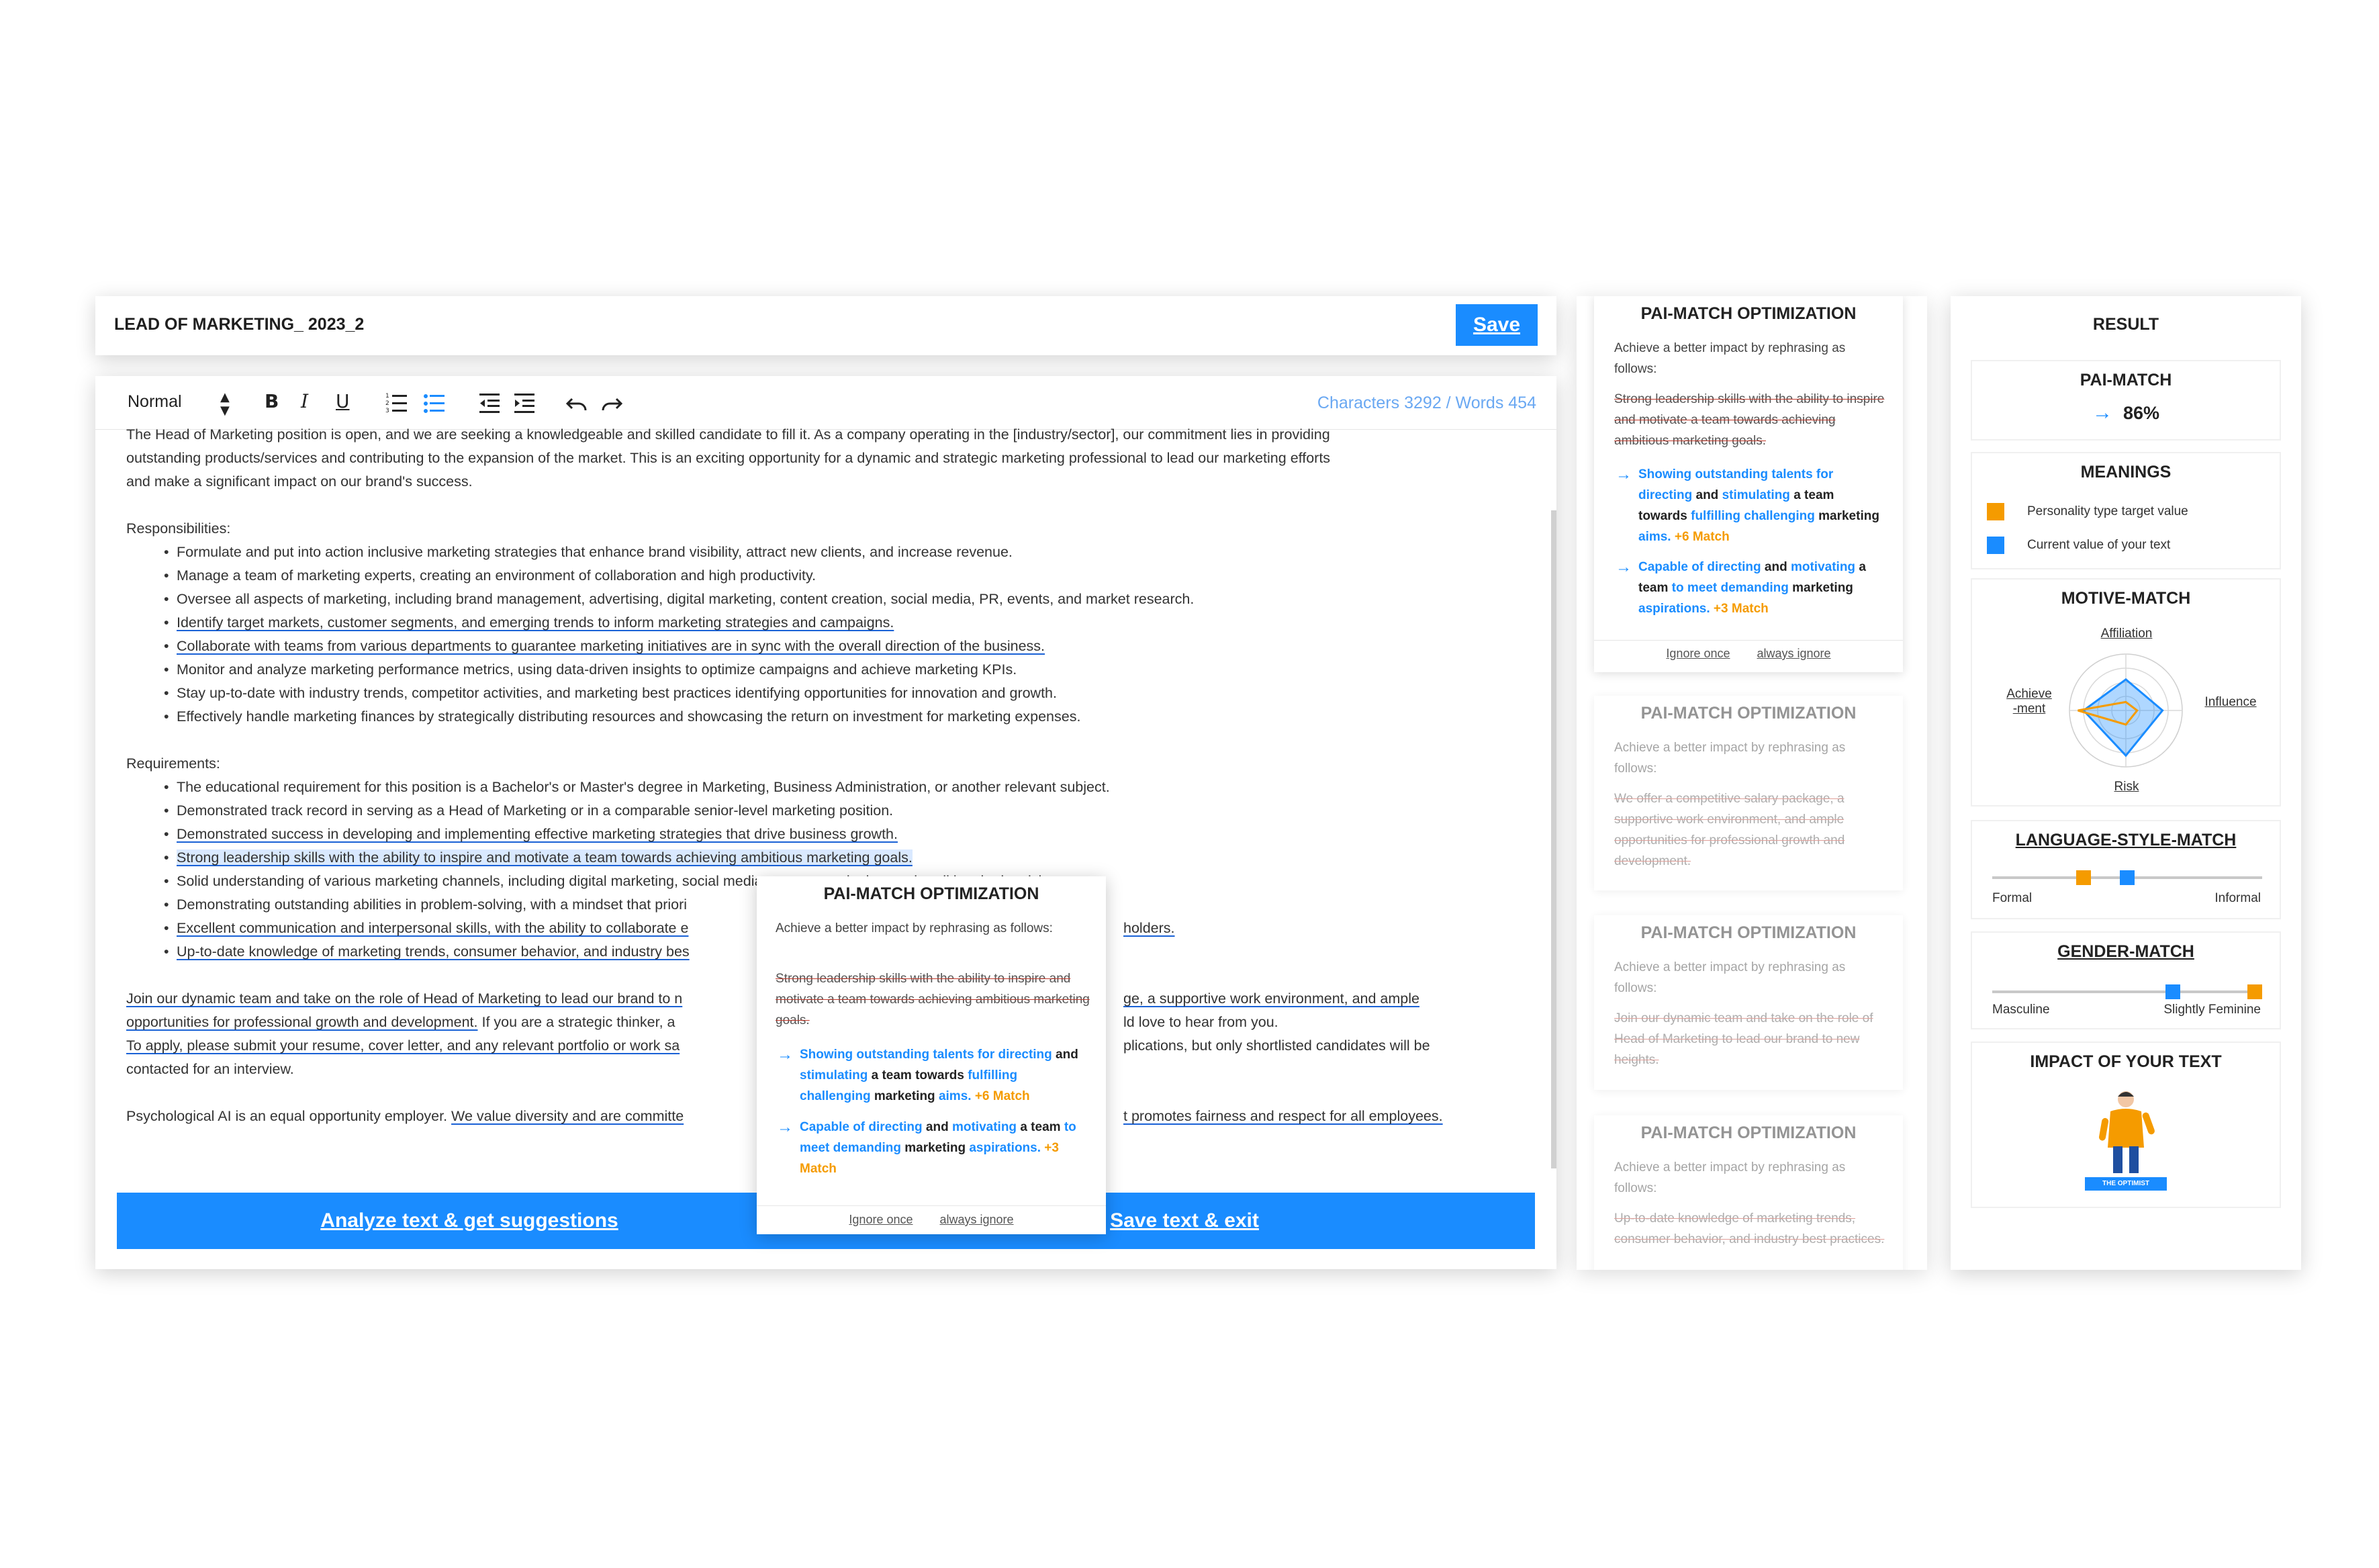 The width and height of the screenshot is (2379, 1568). What do you see at coordinates (525, 402) in the screenshot?
I see `indent-icon` at bounding box center [525, 402].